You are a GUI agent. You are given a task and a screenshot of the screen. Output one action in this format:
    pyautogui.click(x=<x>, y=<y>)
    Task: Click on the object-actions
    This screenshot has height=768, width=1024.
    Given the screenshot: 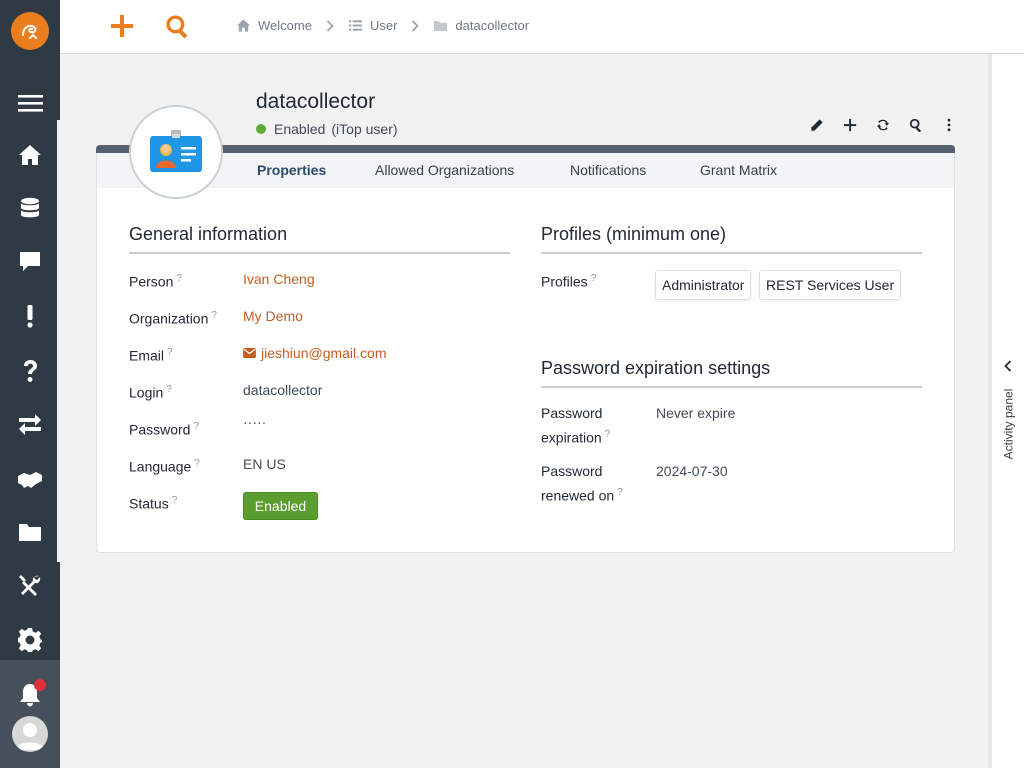 What is the action you would take?
    pyautogui.click(x=882, y=125)
    